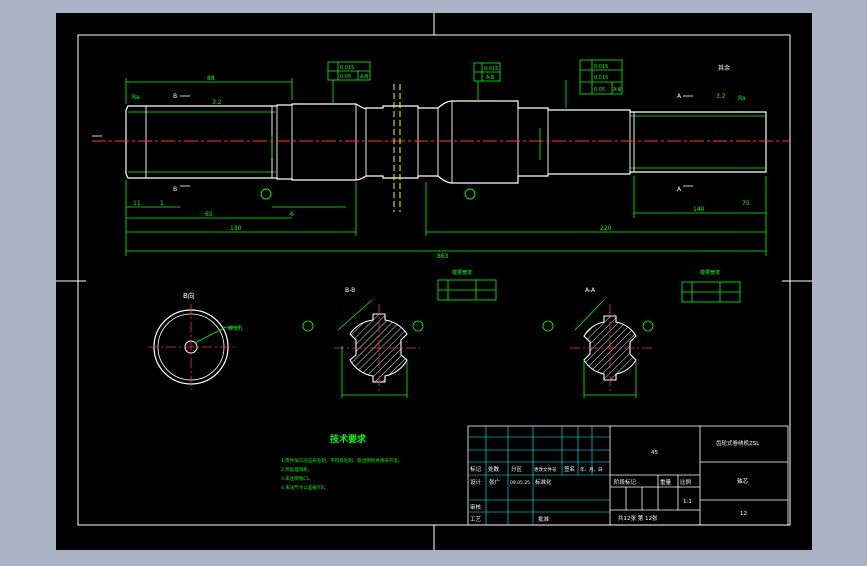  Describe the element at coordinates (710, 272) in the screenshot. I see `section-a-leader-label: 键槽宽度` at that location.